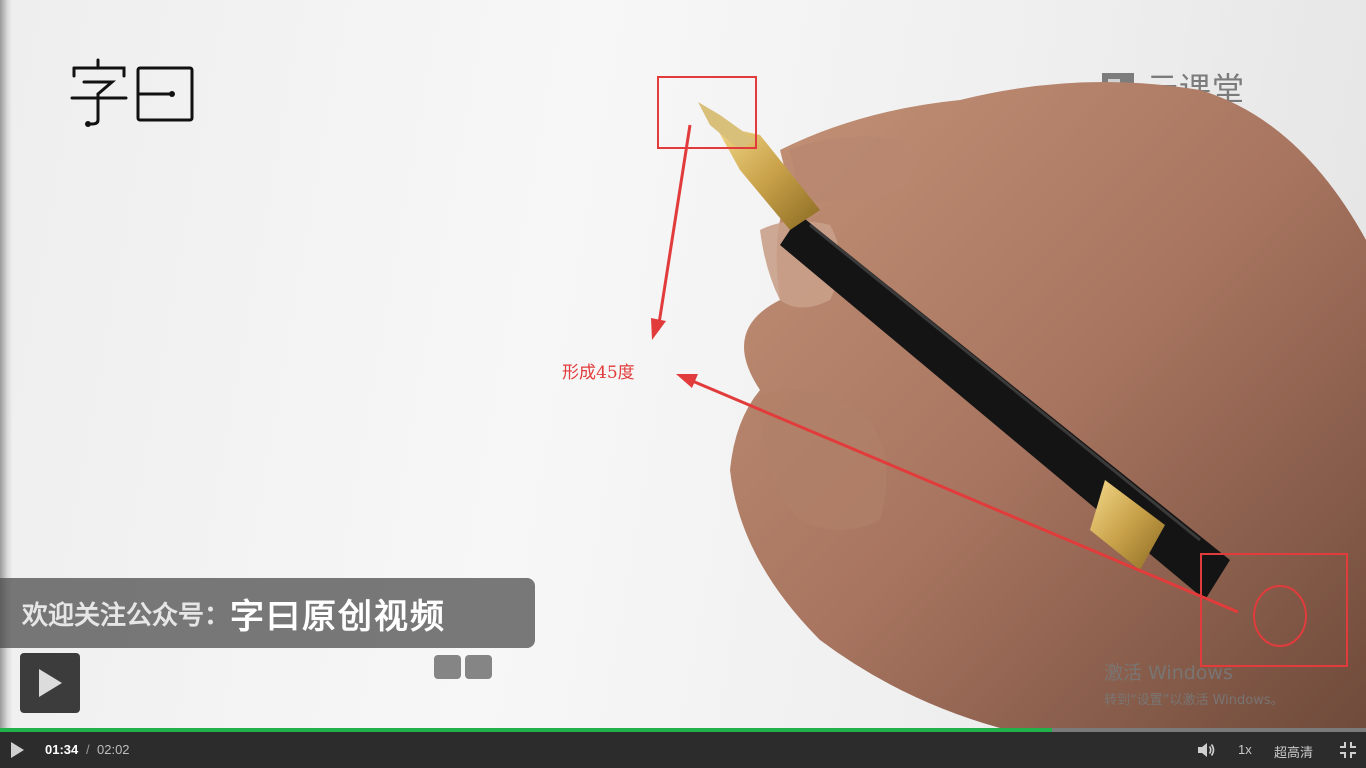  What do you see at coordinates (463, 667) in the screenshot?
I see `overlay-mini-buttons` at bounding box center [463, 667].